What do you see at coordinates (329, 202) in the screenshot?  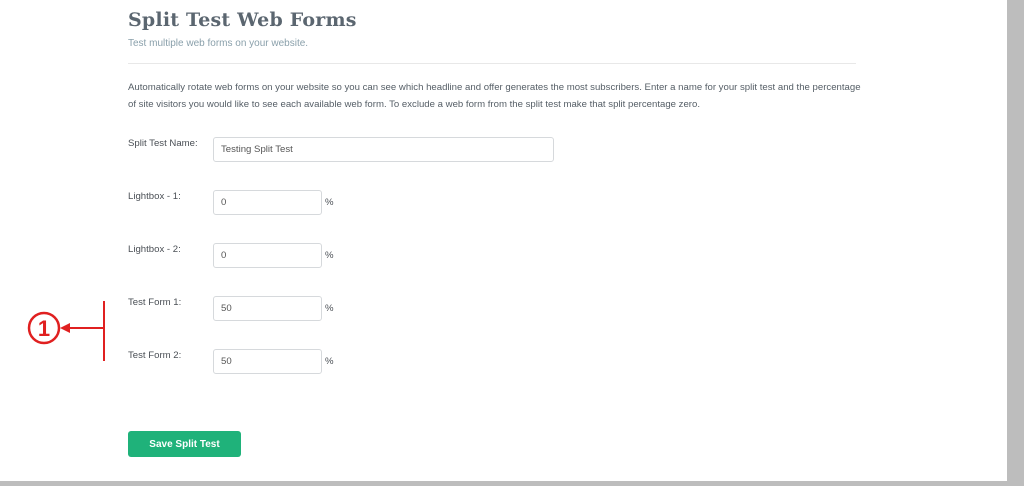 I see `lightbox-1-percent-symbol: %` at bounding box center [329, 202].